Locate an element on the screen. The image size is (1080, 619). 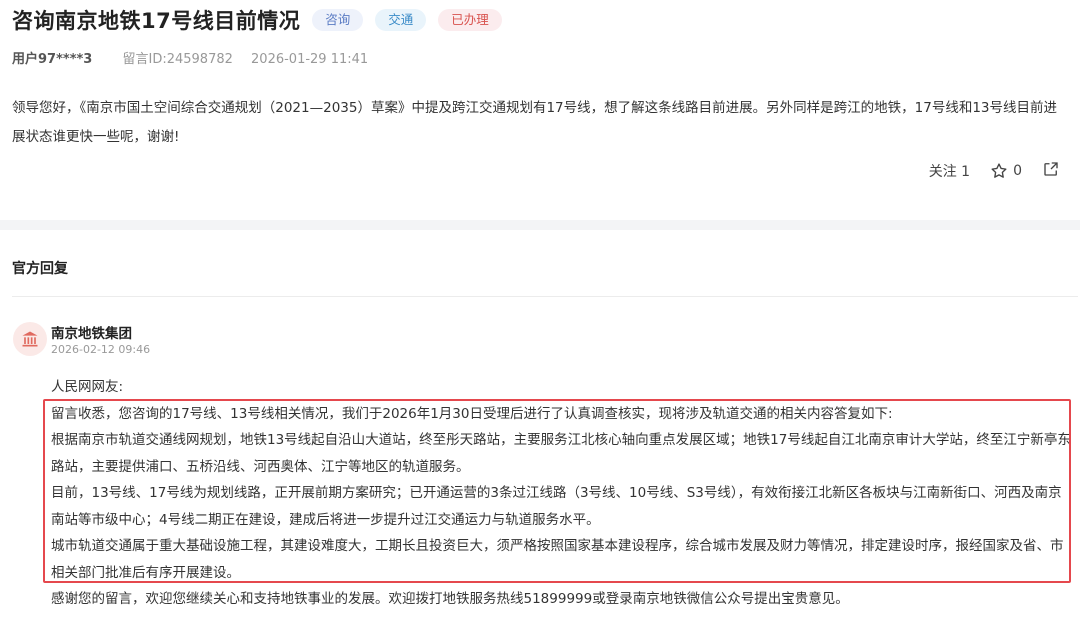
status-badge: 已办理 is located at coordinates (470, 20).